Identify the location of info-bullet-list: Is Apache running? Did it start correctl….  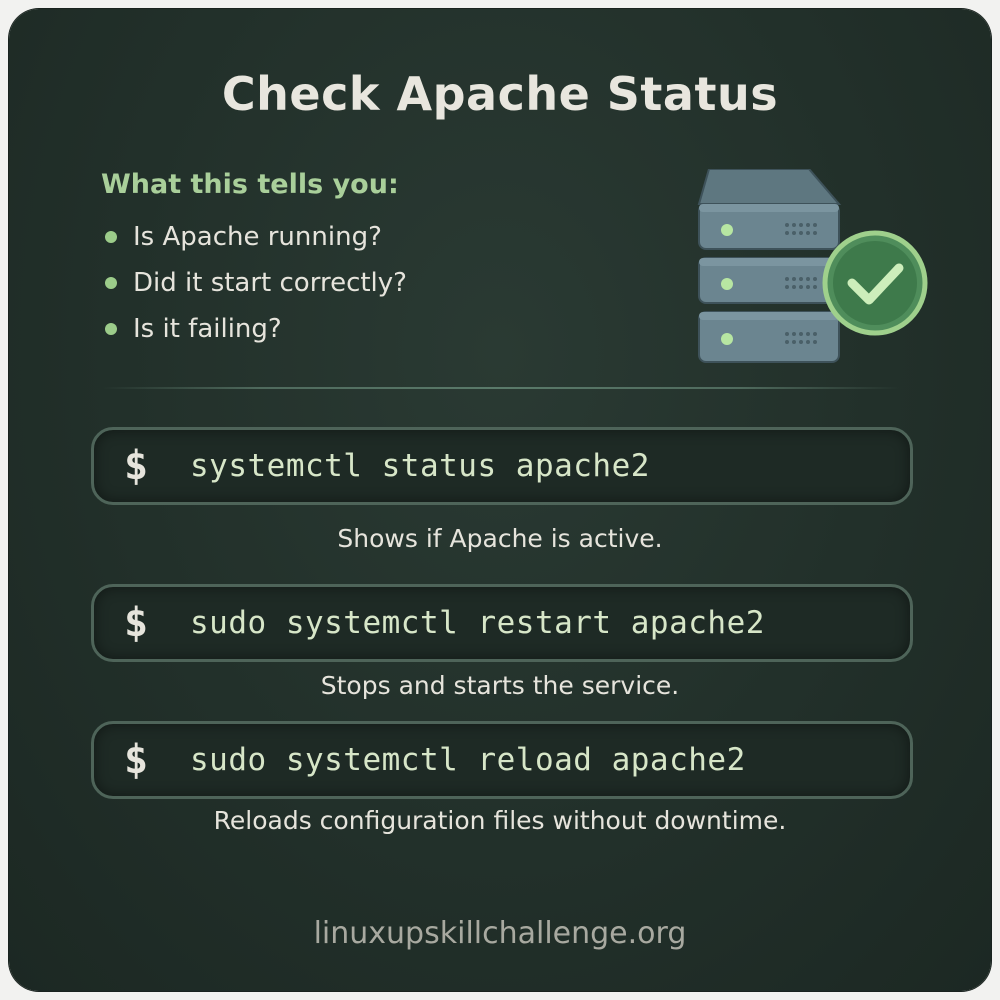
(254, 283).